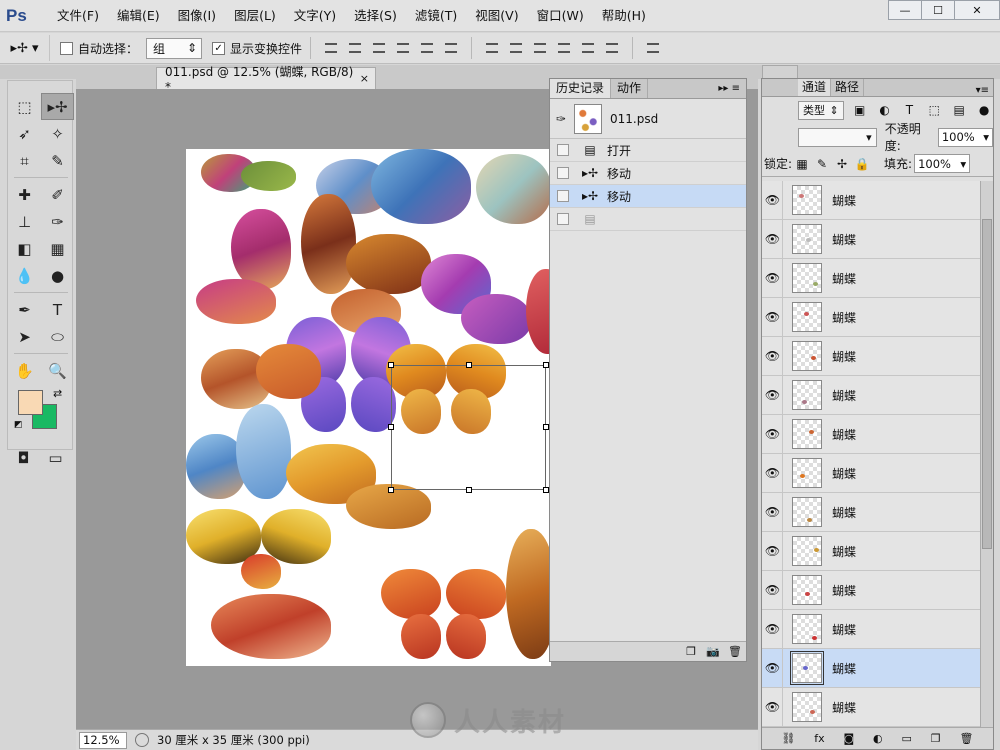 The image size is (1000, 750). I want to click on panel-menu-icon: ▾≡, so click(984, 90).